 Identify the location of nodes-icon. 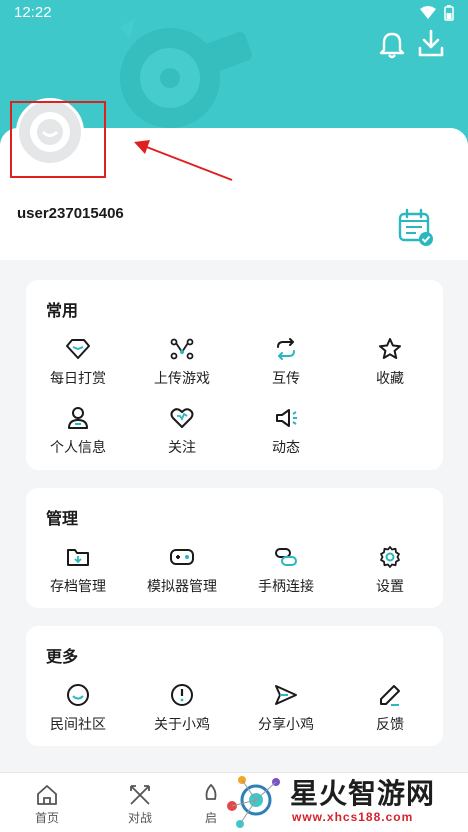
(182, 349).